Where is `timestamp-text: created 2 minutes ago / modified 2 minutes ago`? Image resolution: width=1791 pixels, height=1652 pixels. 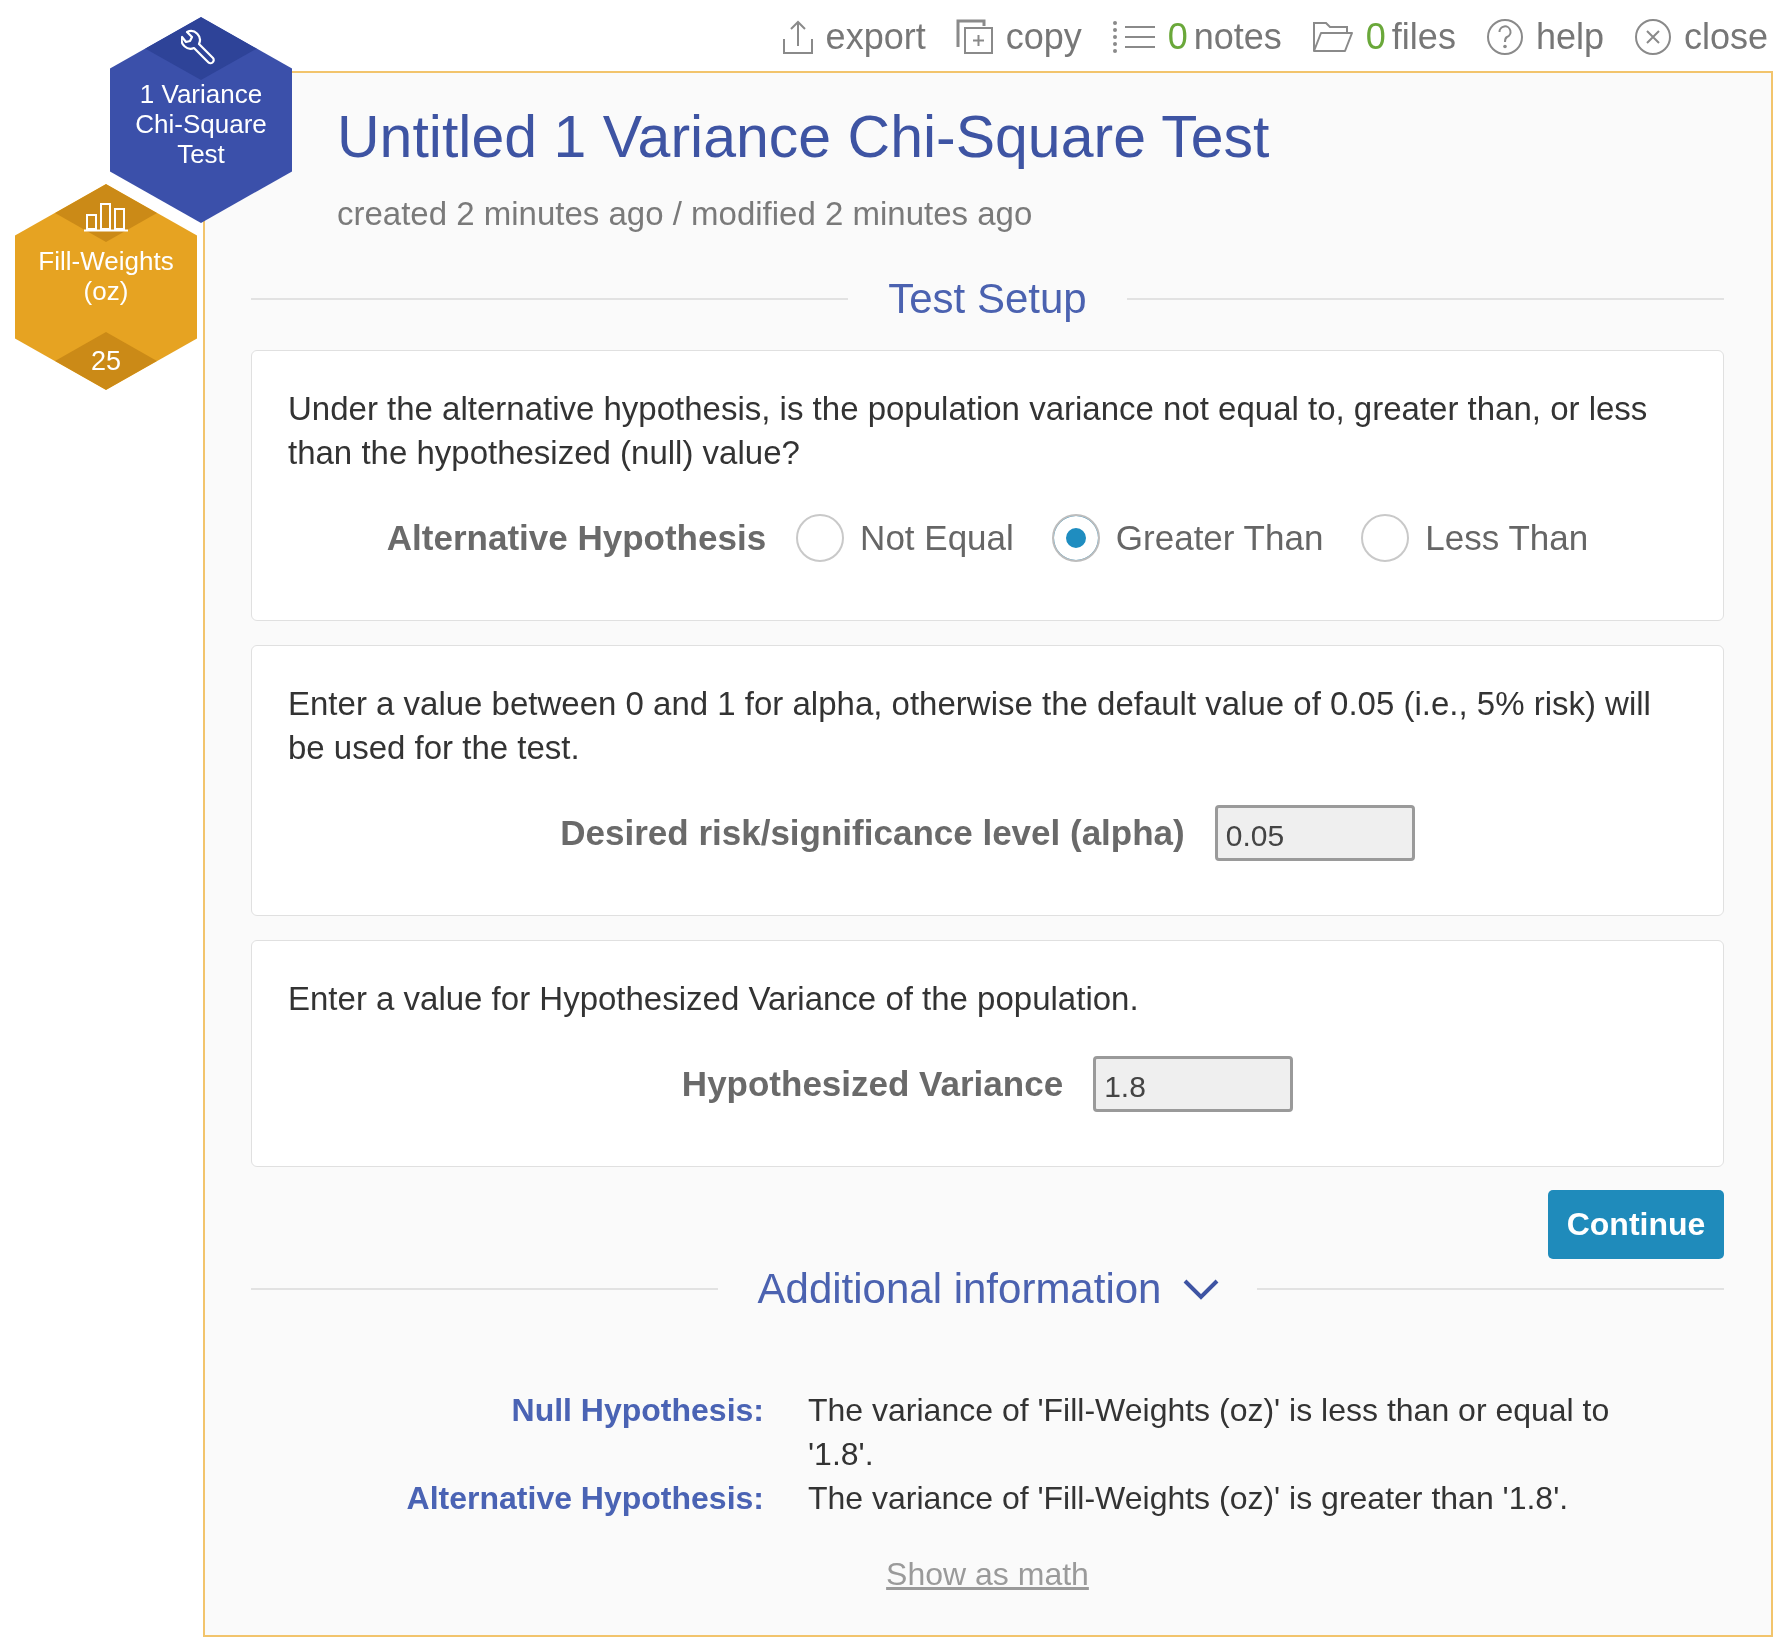
timestamp-text: created 2 minutes ago / modified 2 minutes ago is located at coordinates (685, 214).